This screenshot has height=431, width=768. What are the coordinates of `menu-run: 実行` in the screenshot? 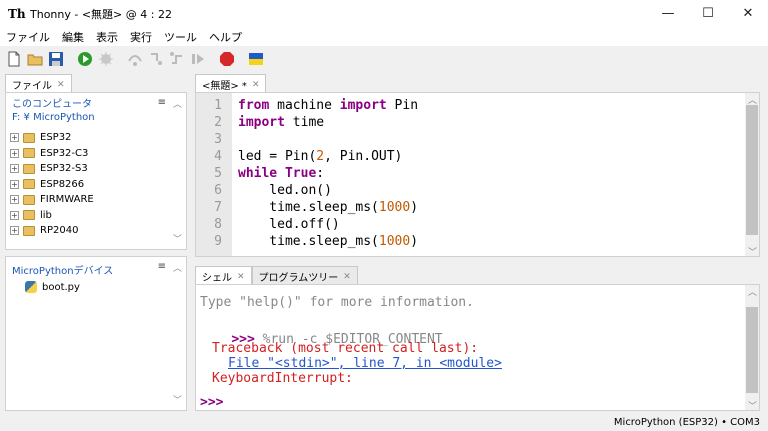 It's located at (141, 37).